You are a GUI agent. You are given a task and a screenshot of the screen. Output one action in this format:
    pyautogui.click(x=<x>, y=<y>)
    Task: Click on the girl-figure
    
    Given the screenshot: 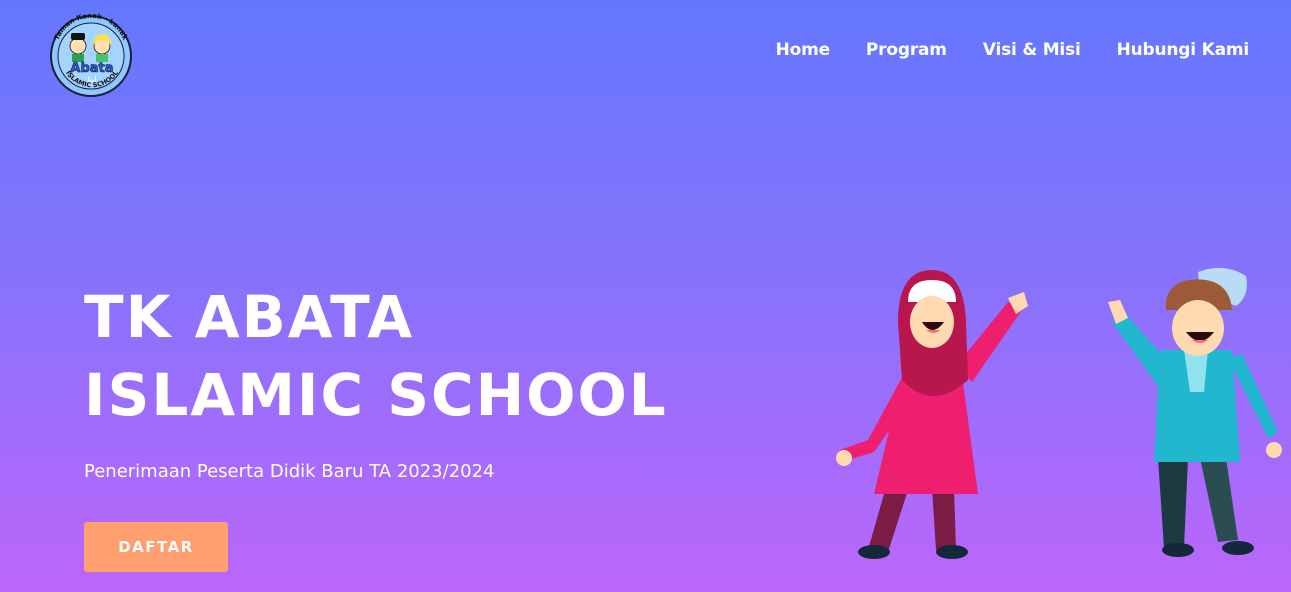 What is the action you would take?
    pyautogui.click(x=932, y=414)
    